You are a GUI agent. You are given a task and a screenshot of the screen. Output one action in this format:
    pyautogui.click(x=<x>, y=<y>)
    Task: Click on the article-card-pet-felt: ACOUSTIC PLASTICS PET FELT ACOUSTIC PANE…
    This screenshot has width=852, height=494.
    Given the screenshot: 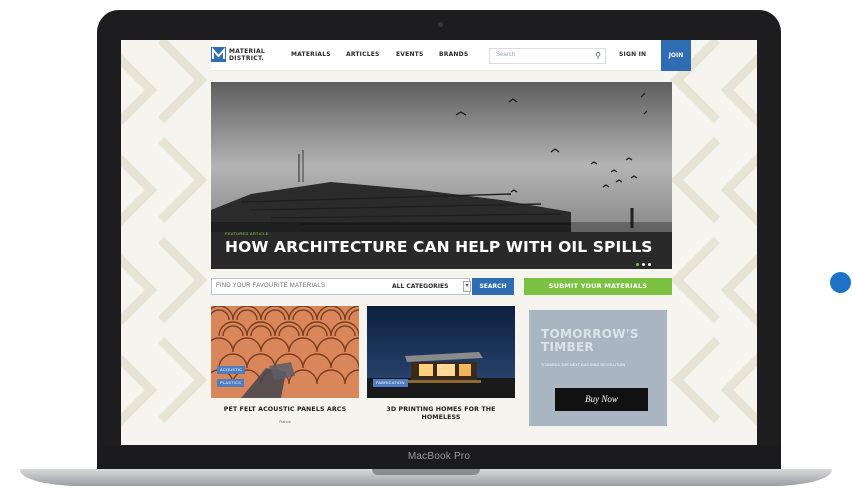 What is the action you would take?
    pyautogui.click(x=285, y=365)
    